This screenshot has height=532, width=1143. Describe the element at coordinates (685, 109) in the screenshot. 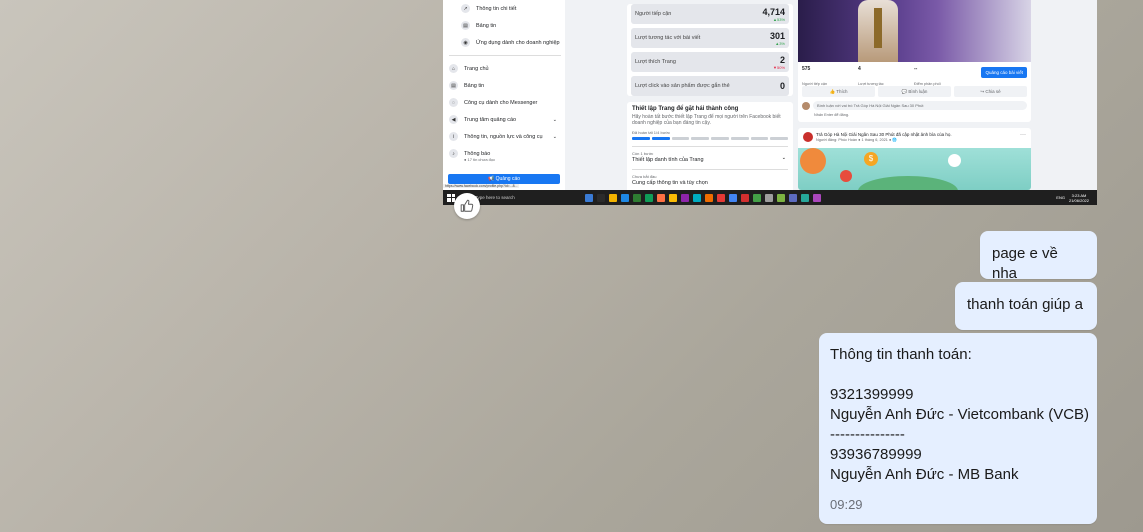

I see `setup-title: Thiết lập Trang để gặt hái thành công` at that location.